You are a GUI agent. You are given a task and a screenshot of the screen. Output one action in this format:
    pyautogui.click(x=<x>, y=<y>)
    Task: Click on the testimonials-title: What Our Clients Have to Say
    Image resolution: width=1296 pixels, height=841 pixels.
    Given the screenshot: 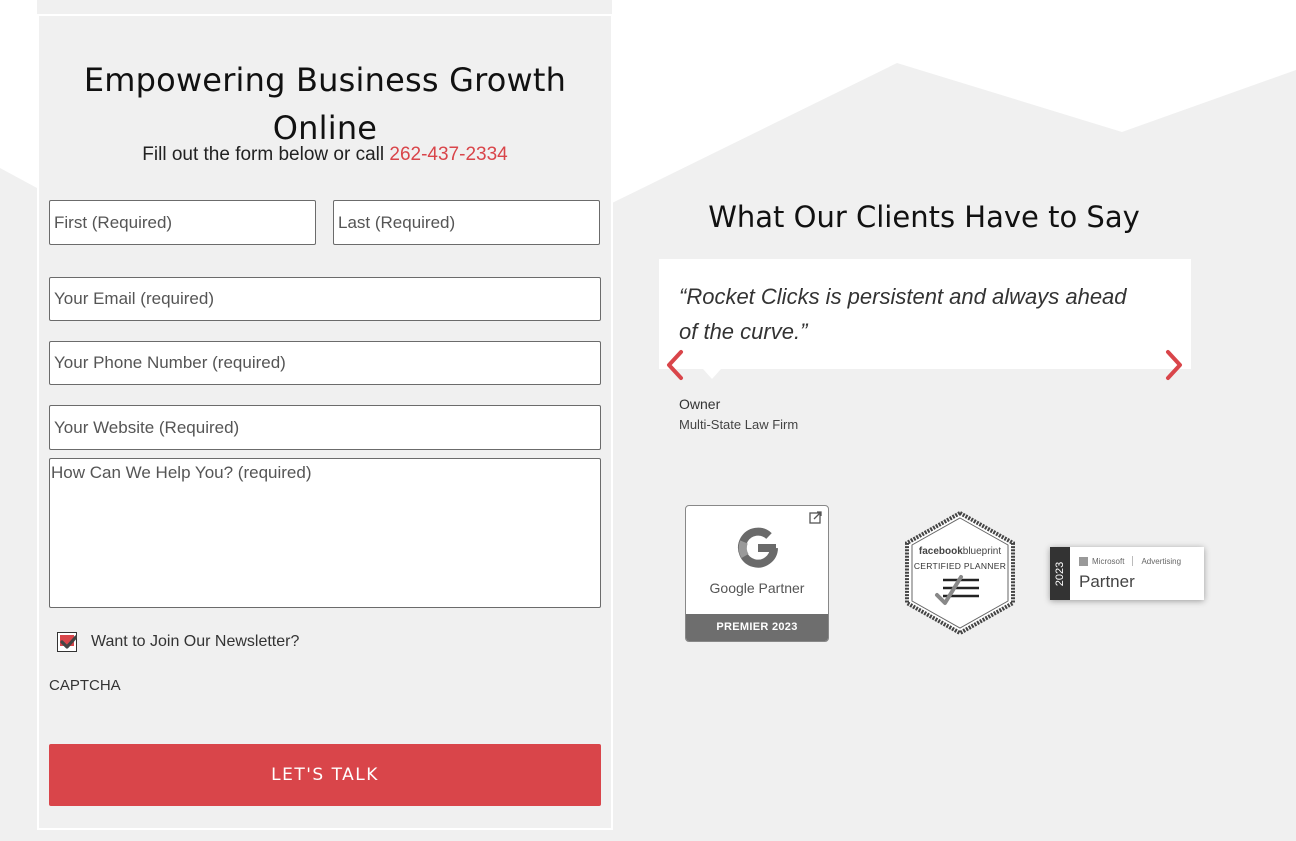 What is the action you would take?
    pyautogui.click(x=924, y=217)
    